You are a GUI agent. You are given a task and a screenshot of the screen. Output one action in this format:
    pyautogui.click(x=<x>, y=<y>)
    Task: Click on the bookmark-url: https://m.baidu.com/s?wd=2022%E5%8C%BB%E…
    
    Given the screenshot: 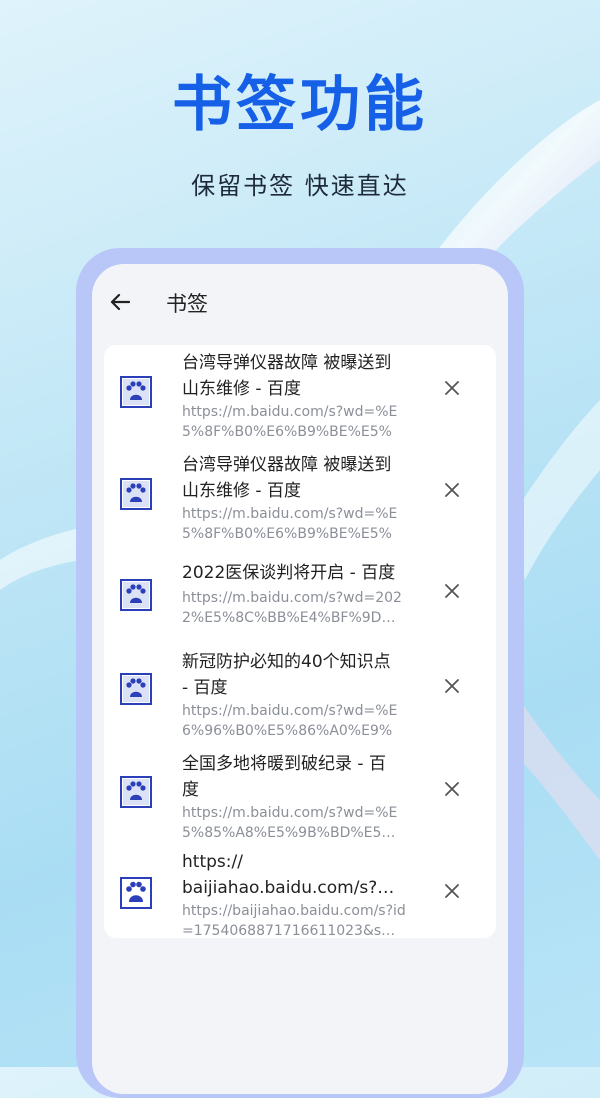 What is the action you would take?
    pyautogui.click(x=292, y=608)
    